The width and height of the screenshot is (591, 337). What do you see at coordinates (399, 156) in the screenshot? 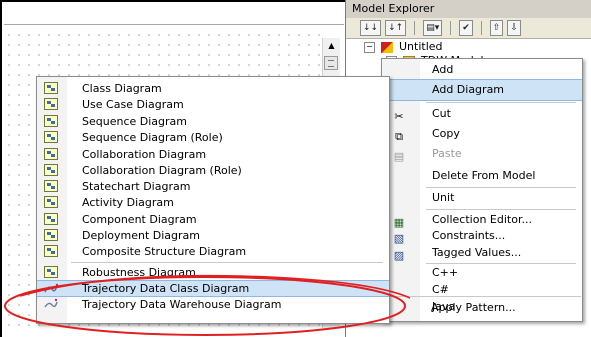
I see `paste-icon: ▤` at bounding box center [399, 156].